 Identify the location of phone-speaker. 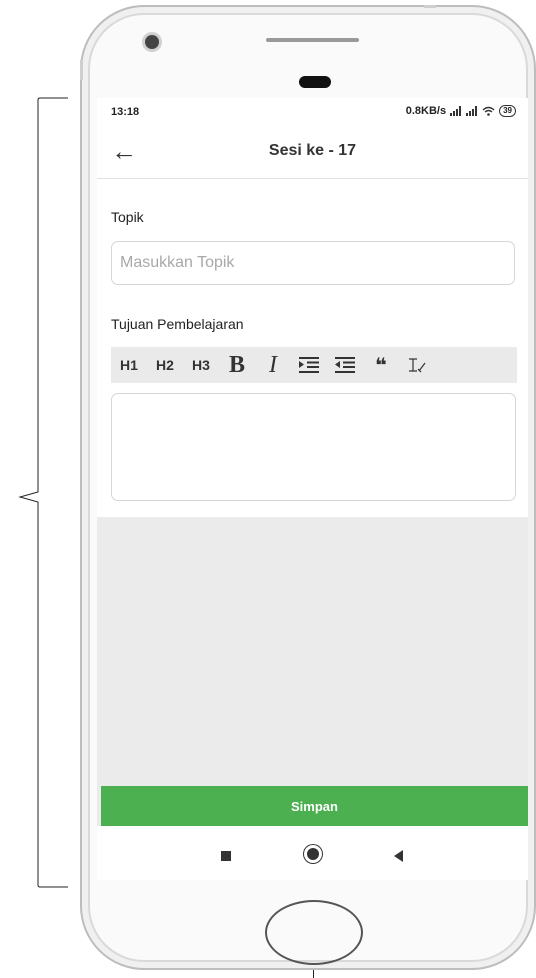
(312, 40).